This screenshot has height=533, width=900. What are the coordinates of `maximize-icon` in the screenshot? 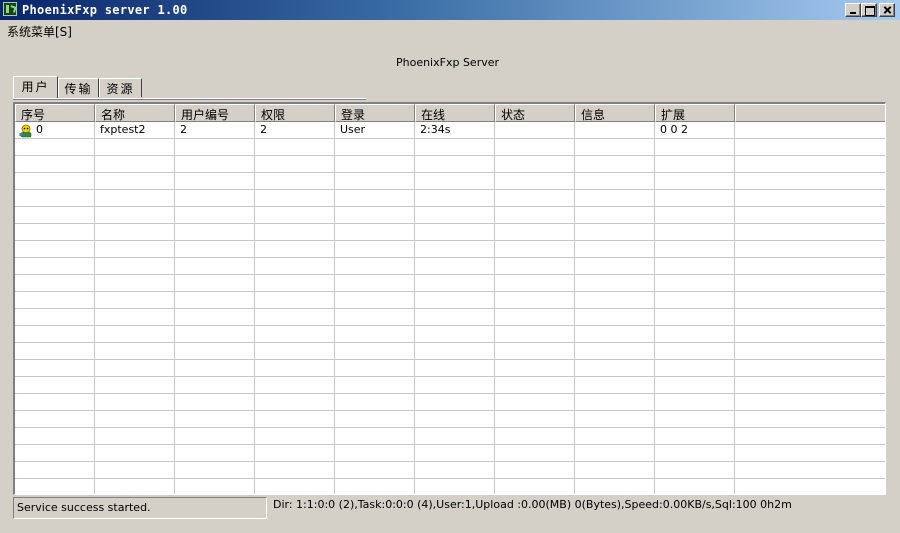 It's located at (869, 10).